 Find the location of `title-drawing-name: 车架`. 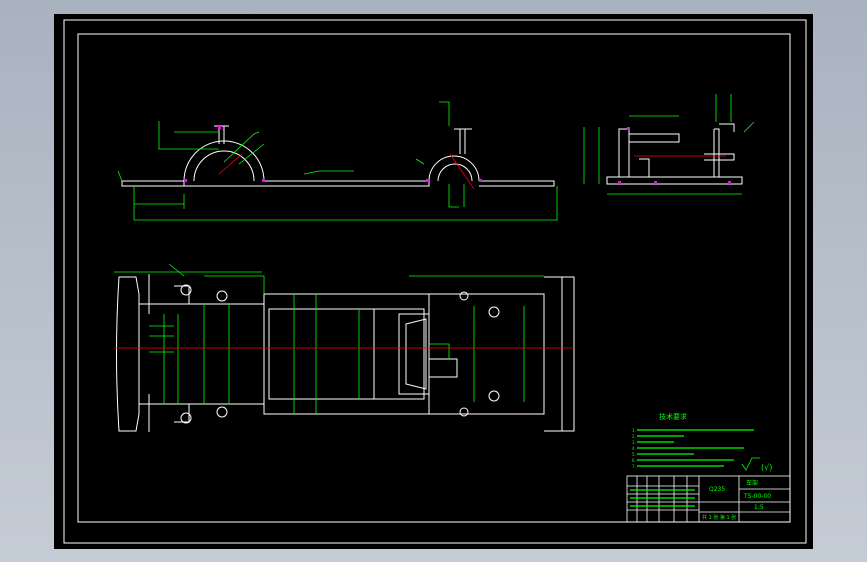

title-drawing-name: 车架 is located at coordinates (752, 483).